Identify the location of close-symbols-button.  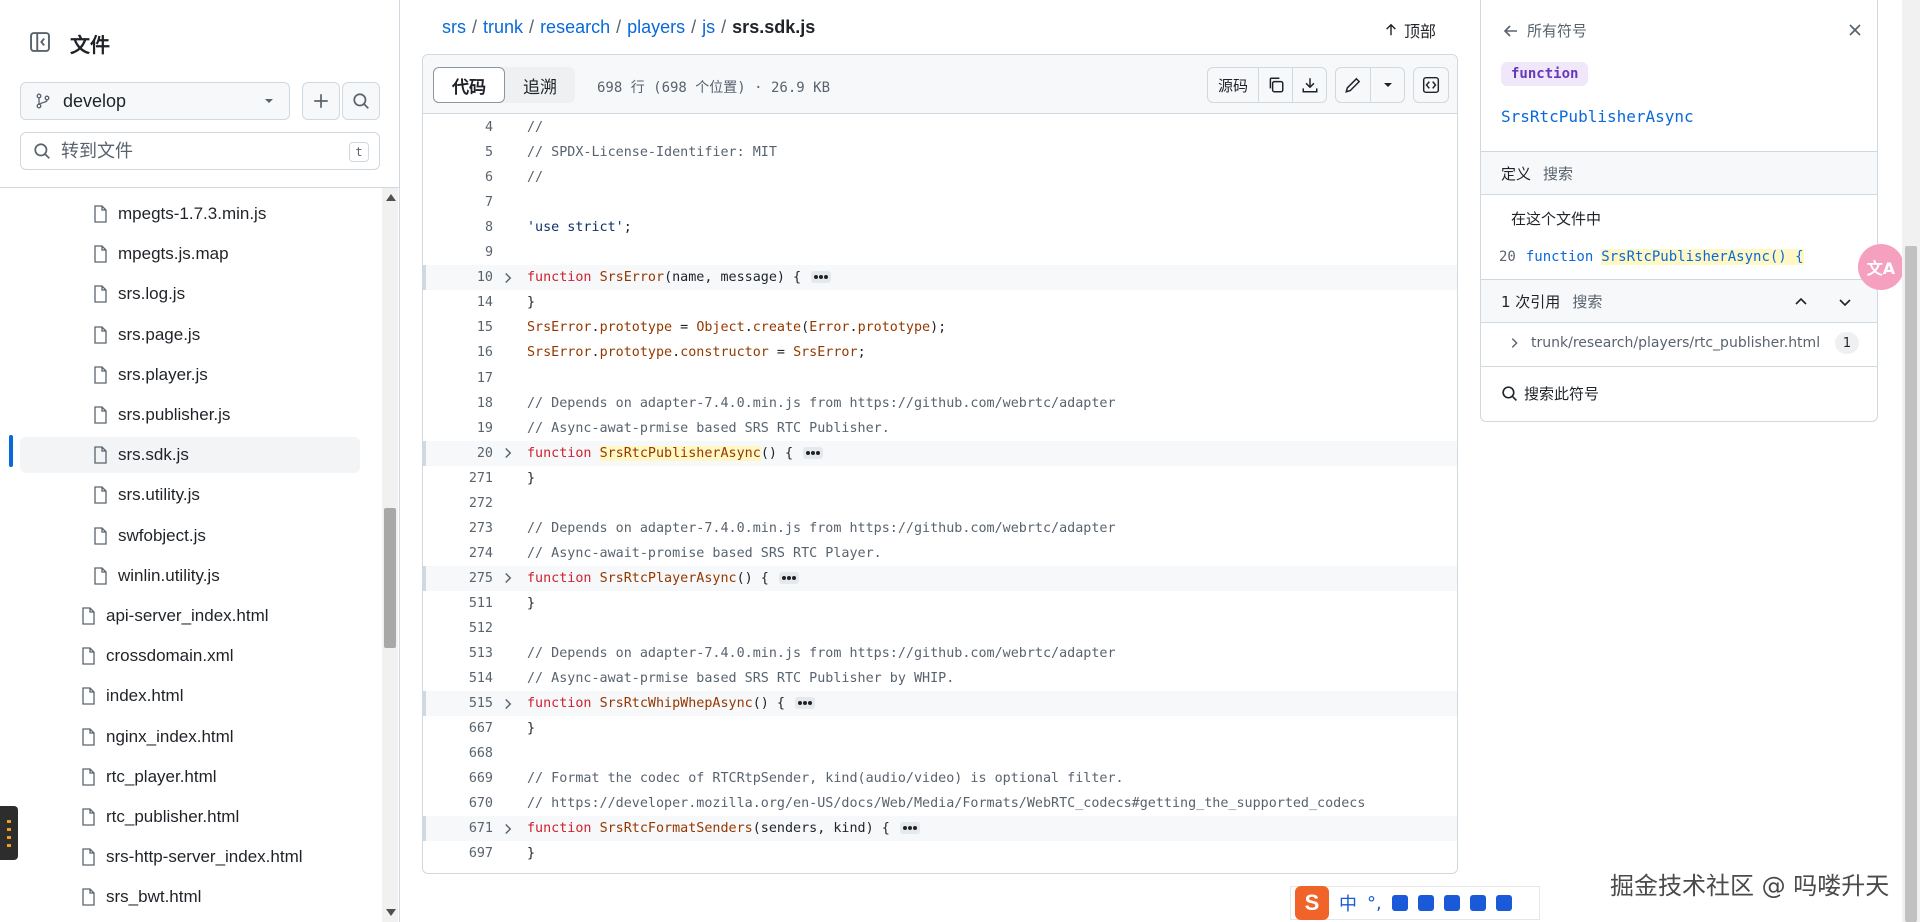
(1855, 32).